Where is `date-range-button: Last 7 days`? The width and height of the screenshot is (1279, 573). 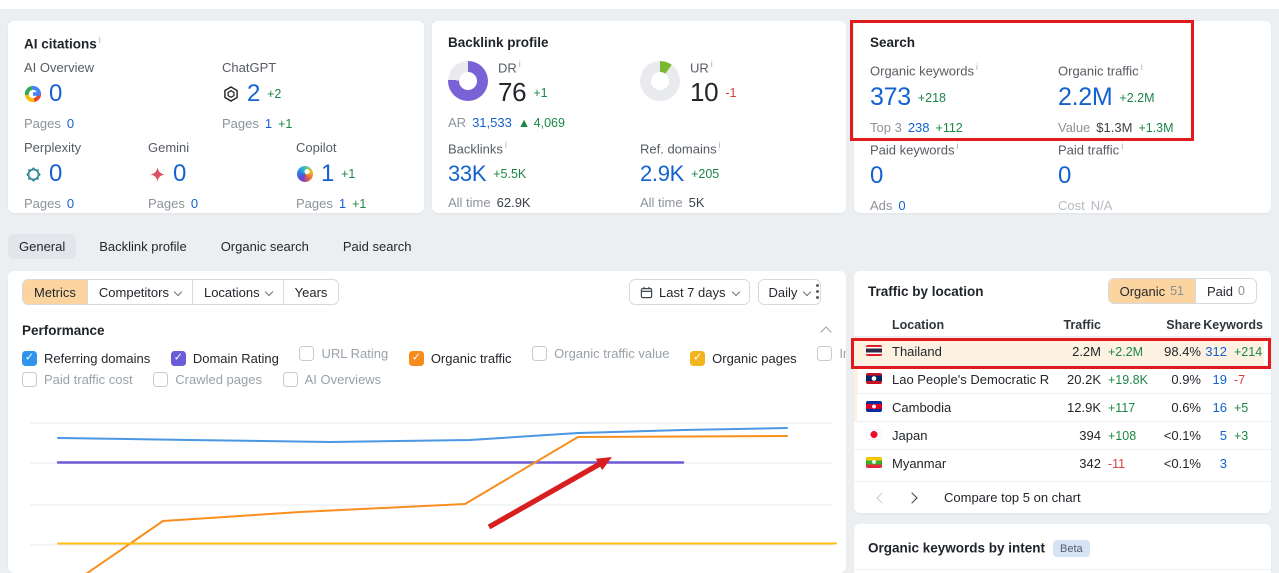 date-range-button: Last 7 days is located at coordinates (689, 292).